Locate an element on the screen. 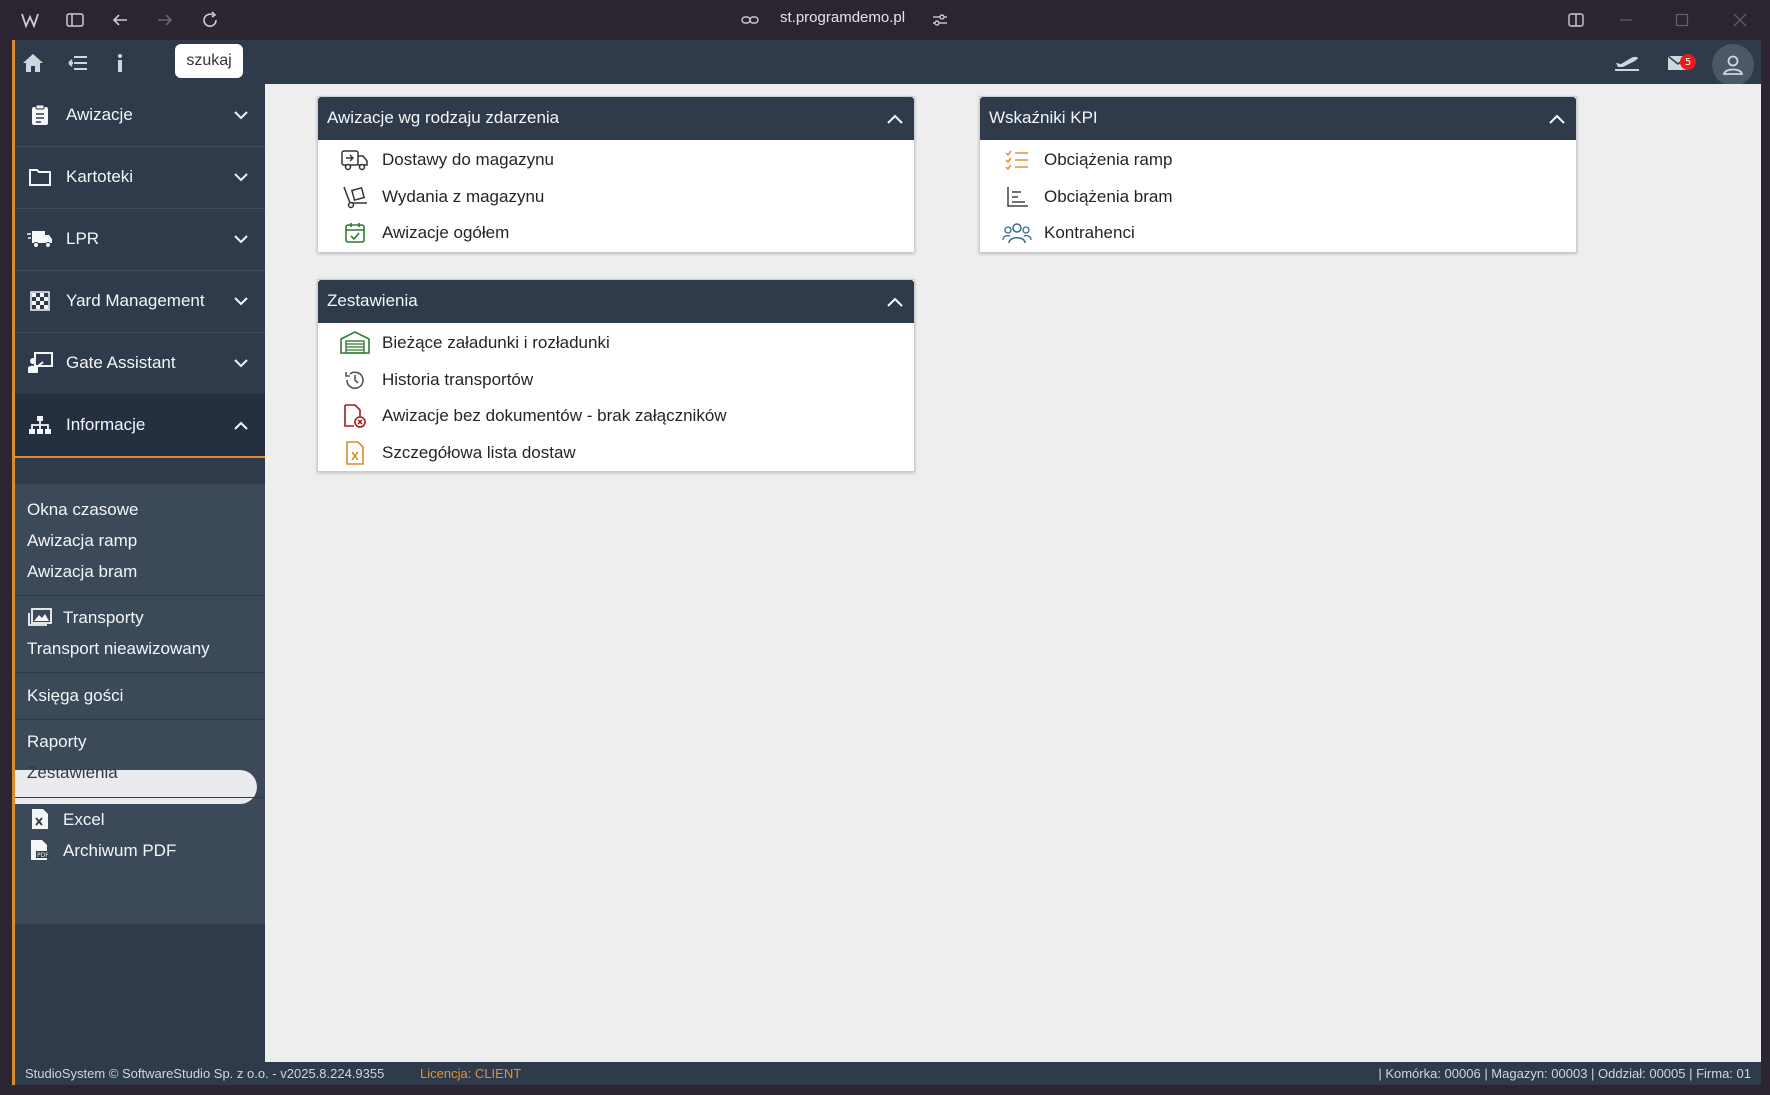 The image size is (1770, 1095). history-icon is located at coordinates (355, 380).